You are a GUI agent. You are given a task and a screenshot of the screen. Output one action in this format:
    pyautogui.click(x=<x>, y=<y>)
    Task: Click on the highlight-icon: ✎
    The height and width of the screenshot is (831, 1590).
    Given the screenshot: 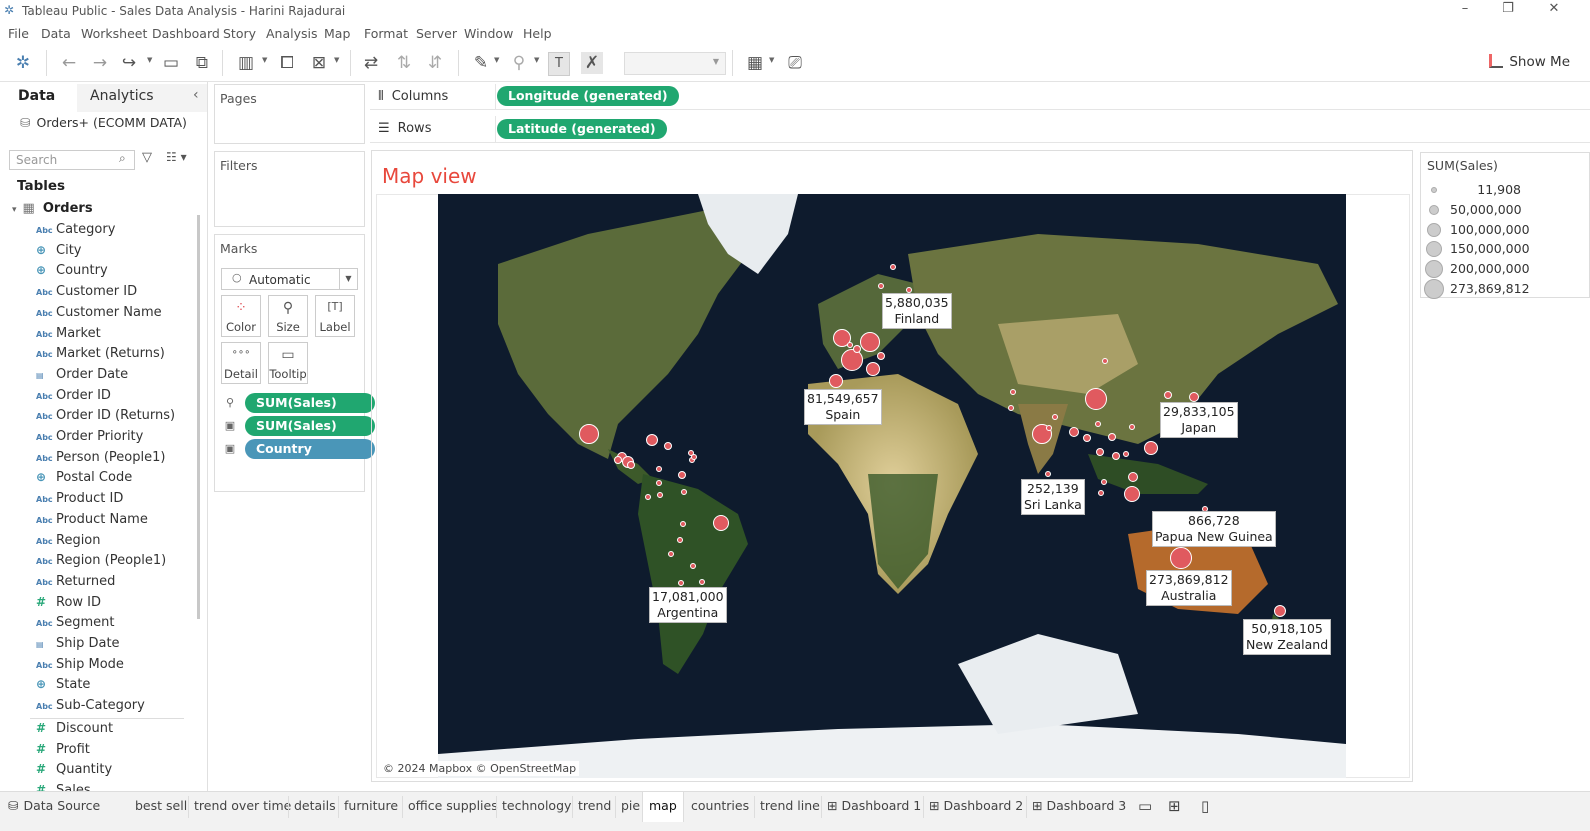 What is the action you would take?
    pyautogui.click(x=481, y=63)
    